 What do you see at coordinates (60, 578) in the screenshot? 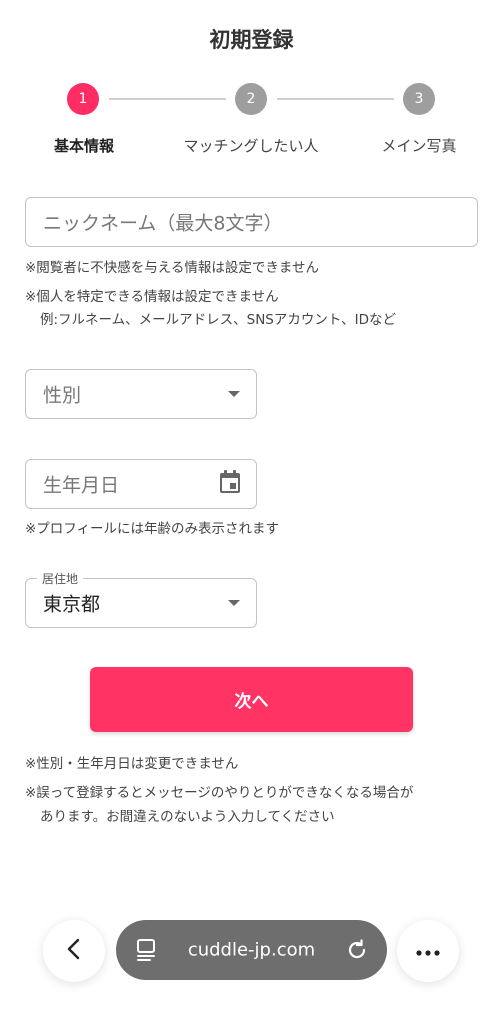
I see `residence-label: 居住地` at bounding box center [60, 578].